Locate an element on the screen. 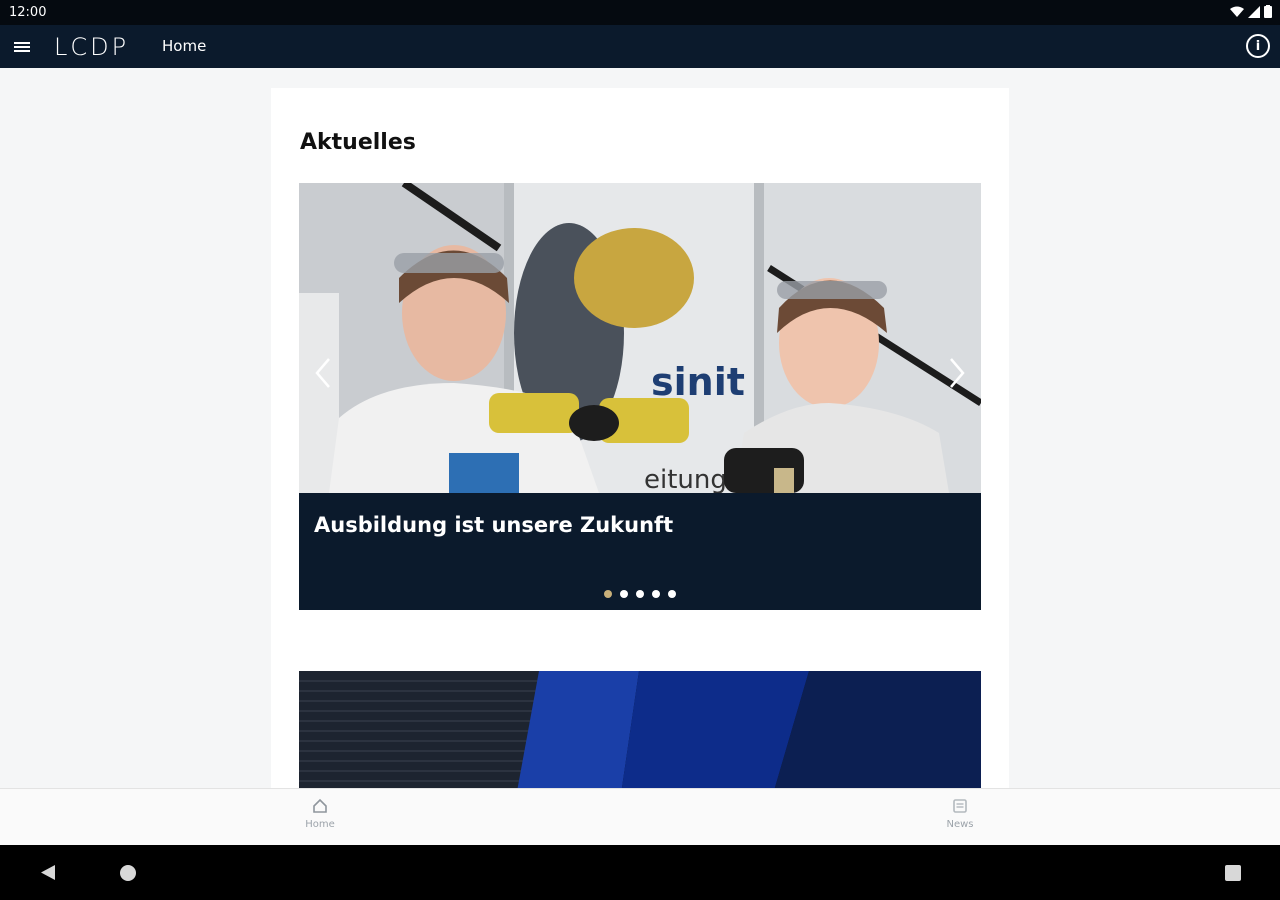  page-title: Home is located at coordinates (184, 46).